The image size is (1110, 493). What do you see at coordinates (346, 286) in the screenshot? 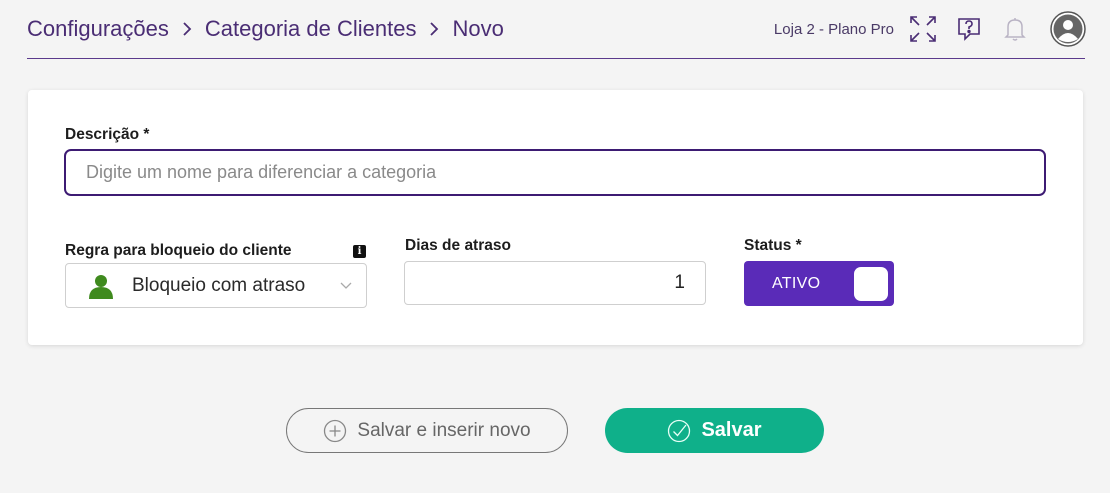
I see `chevron-down-icon` at bounding box center [346, 286].